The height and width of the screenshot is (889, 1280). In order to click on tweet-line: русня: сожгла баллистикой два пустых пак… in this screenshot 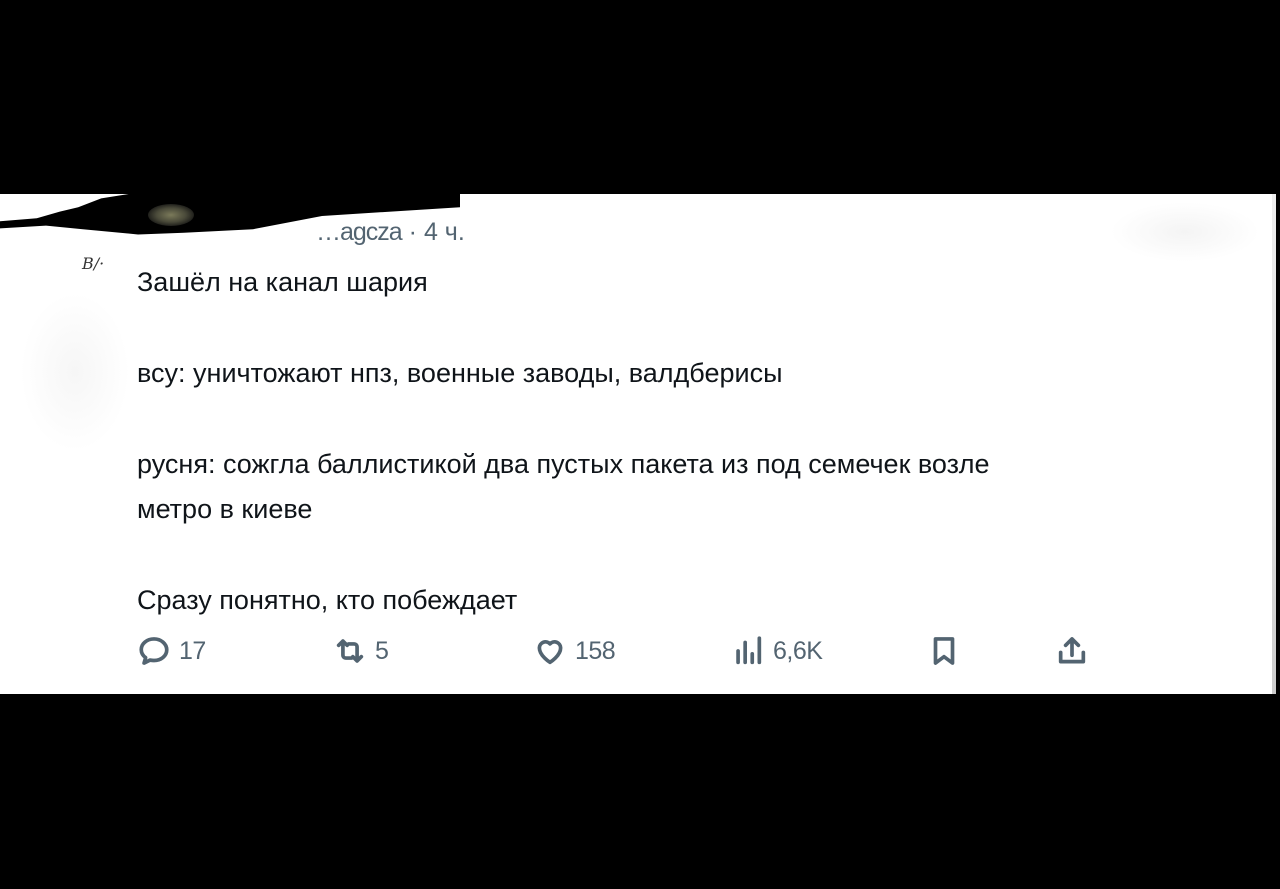, I will do `click(563, 464)`.